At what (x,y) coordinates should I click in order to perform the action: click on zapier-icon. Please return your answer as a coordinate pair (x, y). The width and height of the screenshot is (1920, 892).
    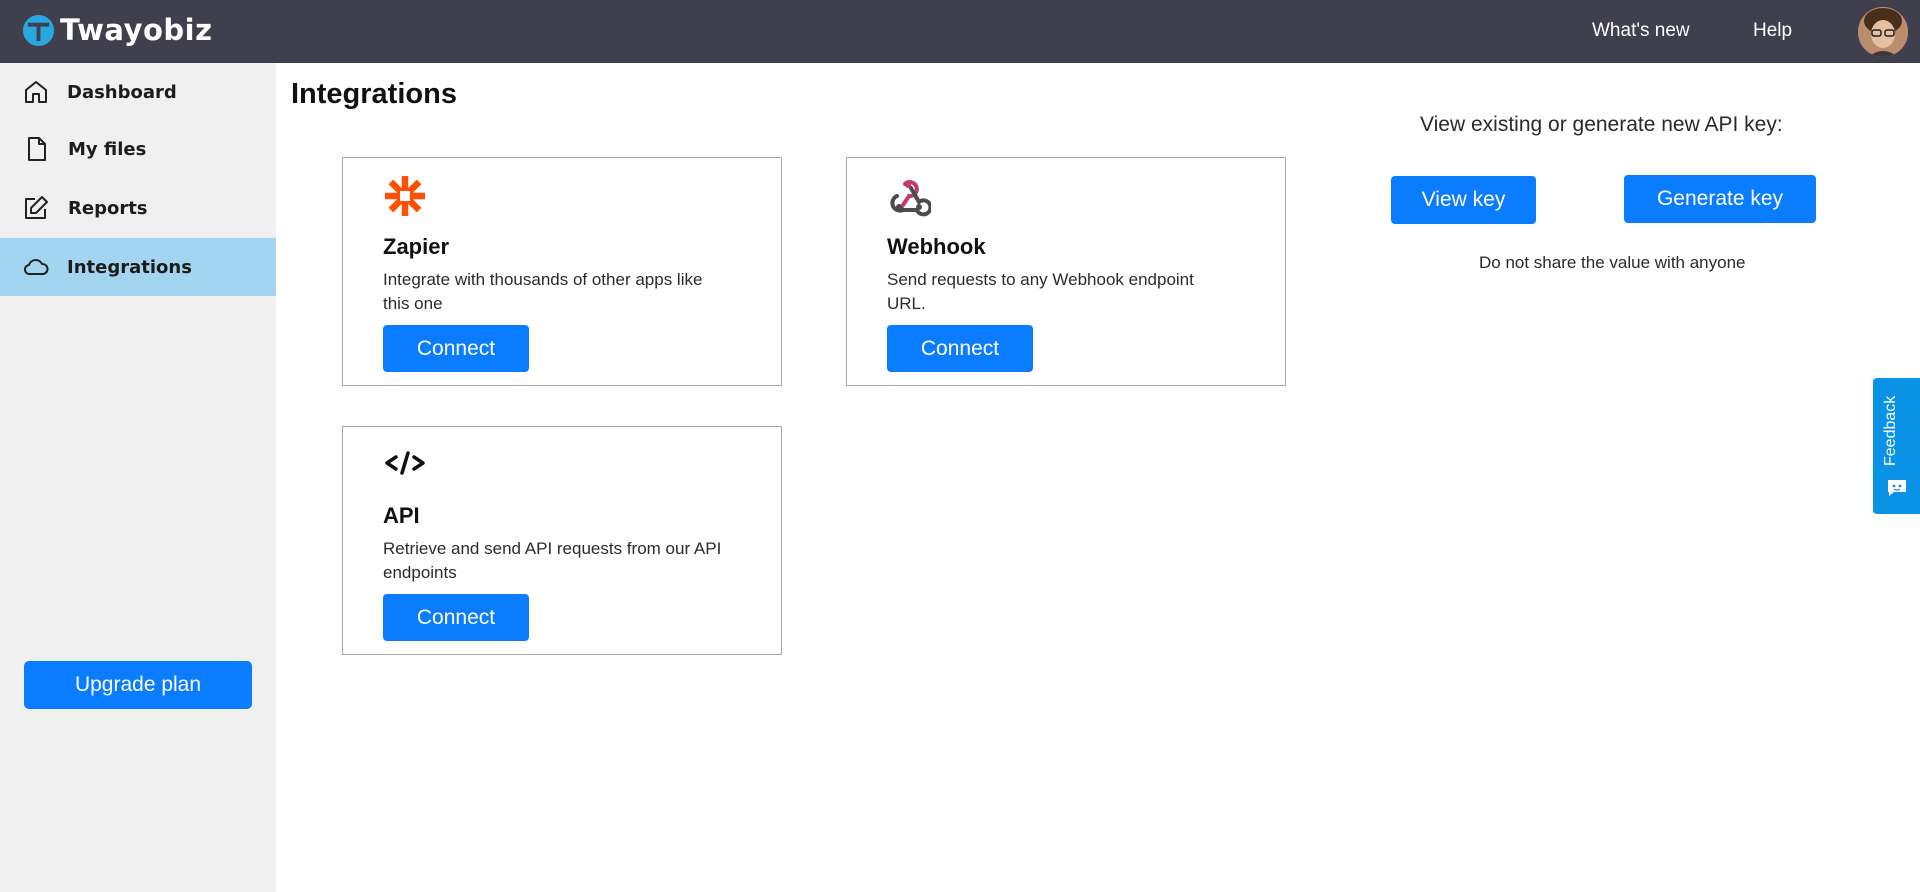
    Looking at the image, I should click on (405, 196).